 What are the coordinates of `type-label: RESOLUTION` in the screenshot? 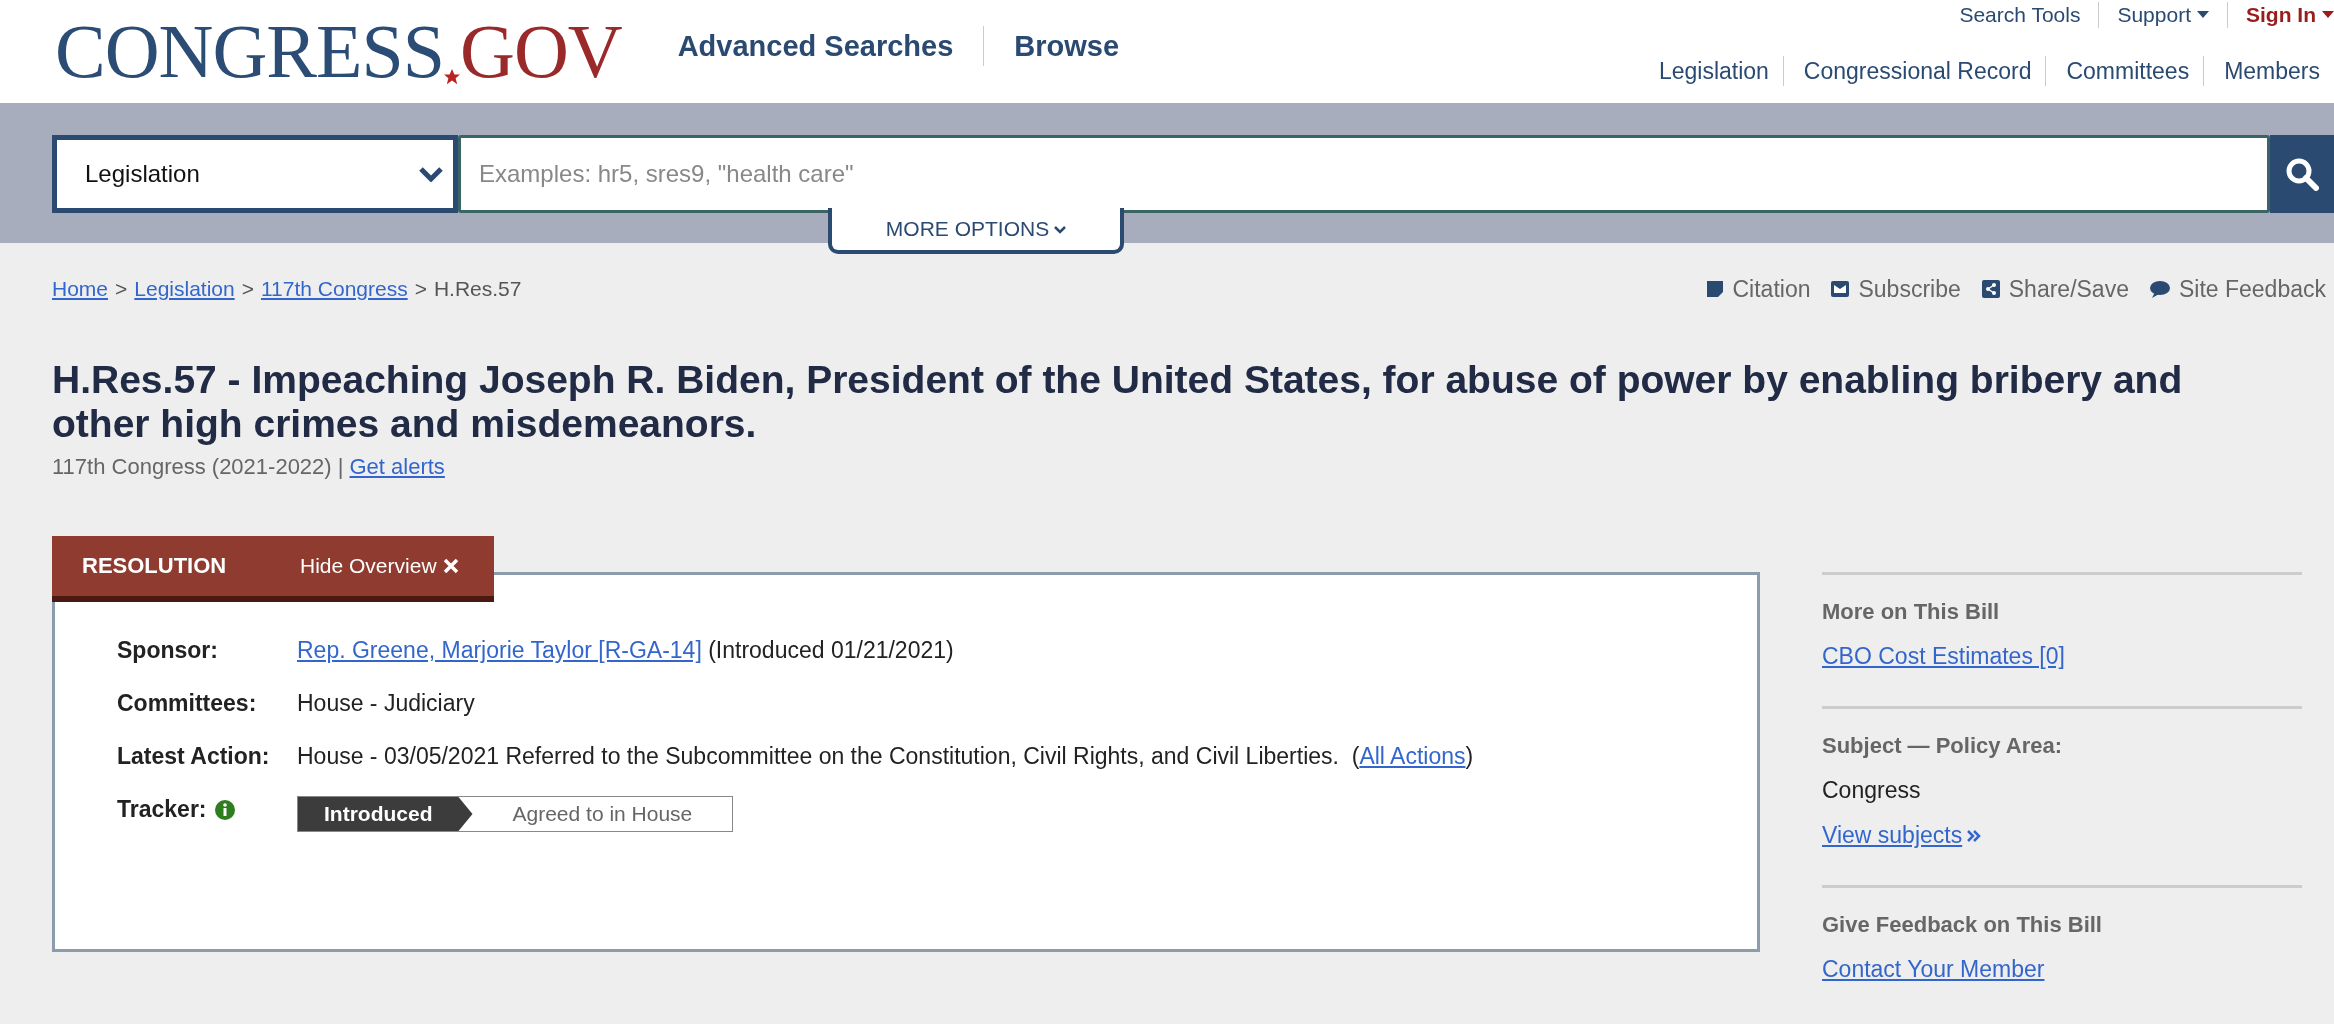 It's located at (155, 566).